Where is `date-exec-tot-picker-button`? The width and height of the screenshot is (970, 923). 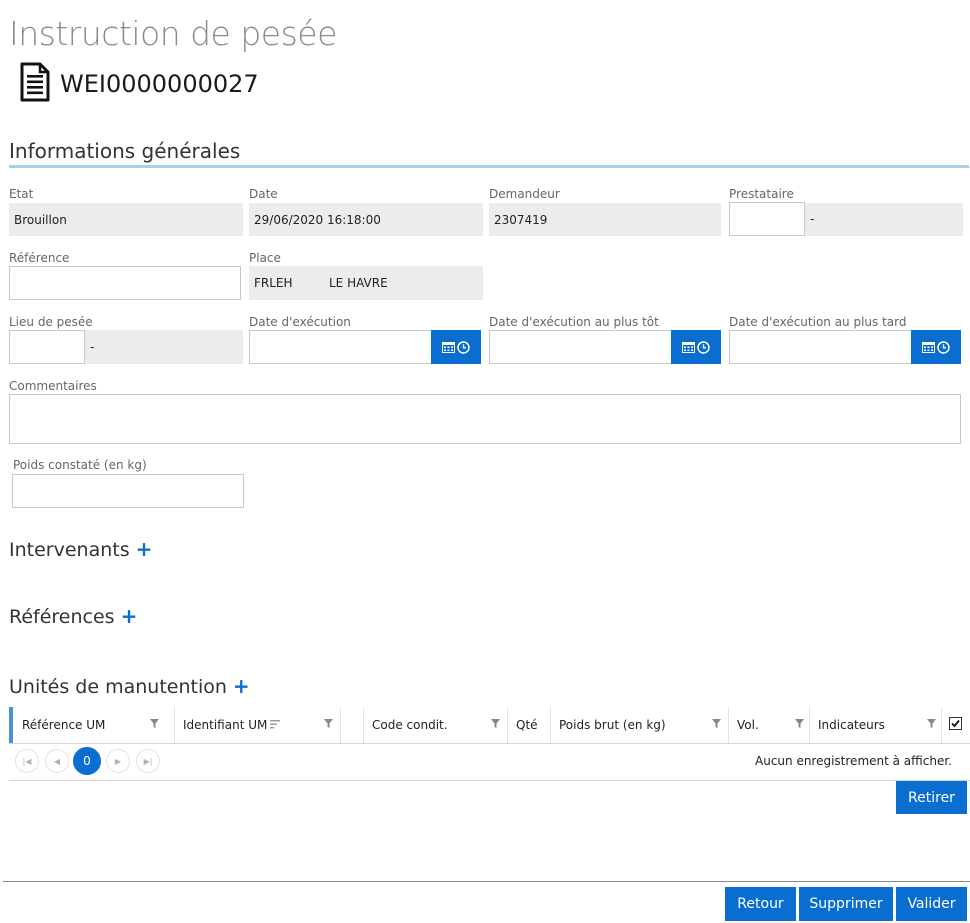 date-exec-tot-picker-button is located at coordinates (696, 347).